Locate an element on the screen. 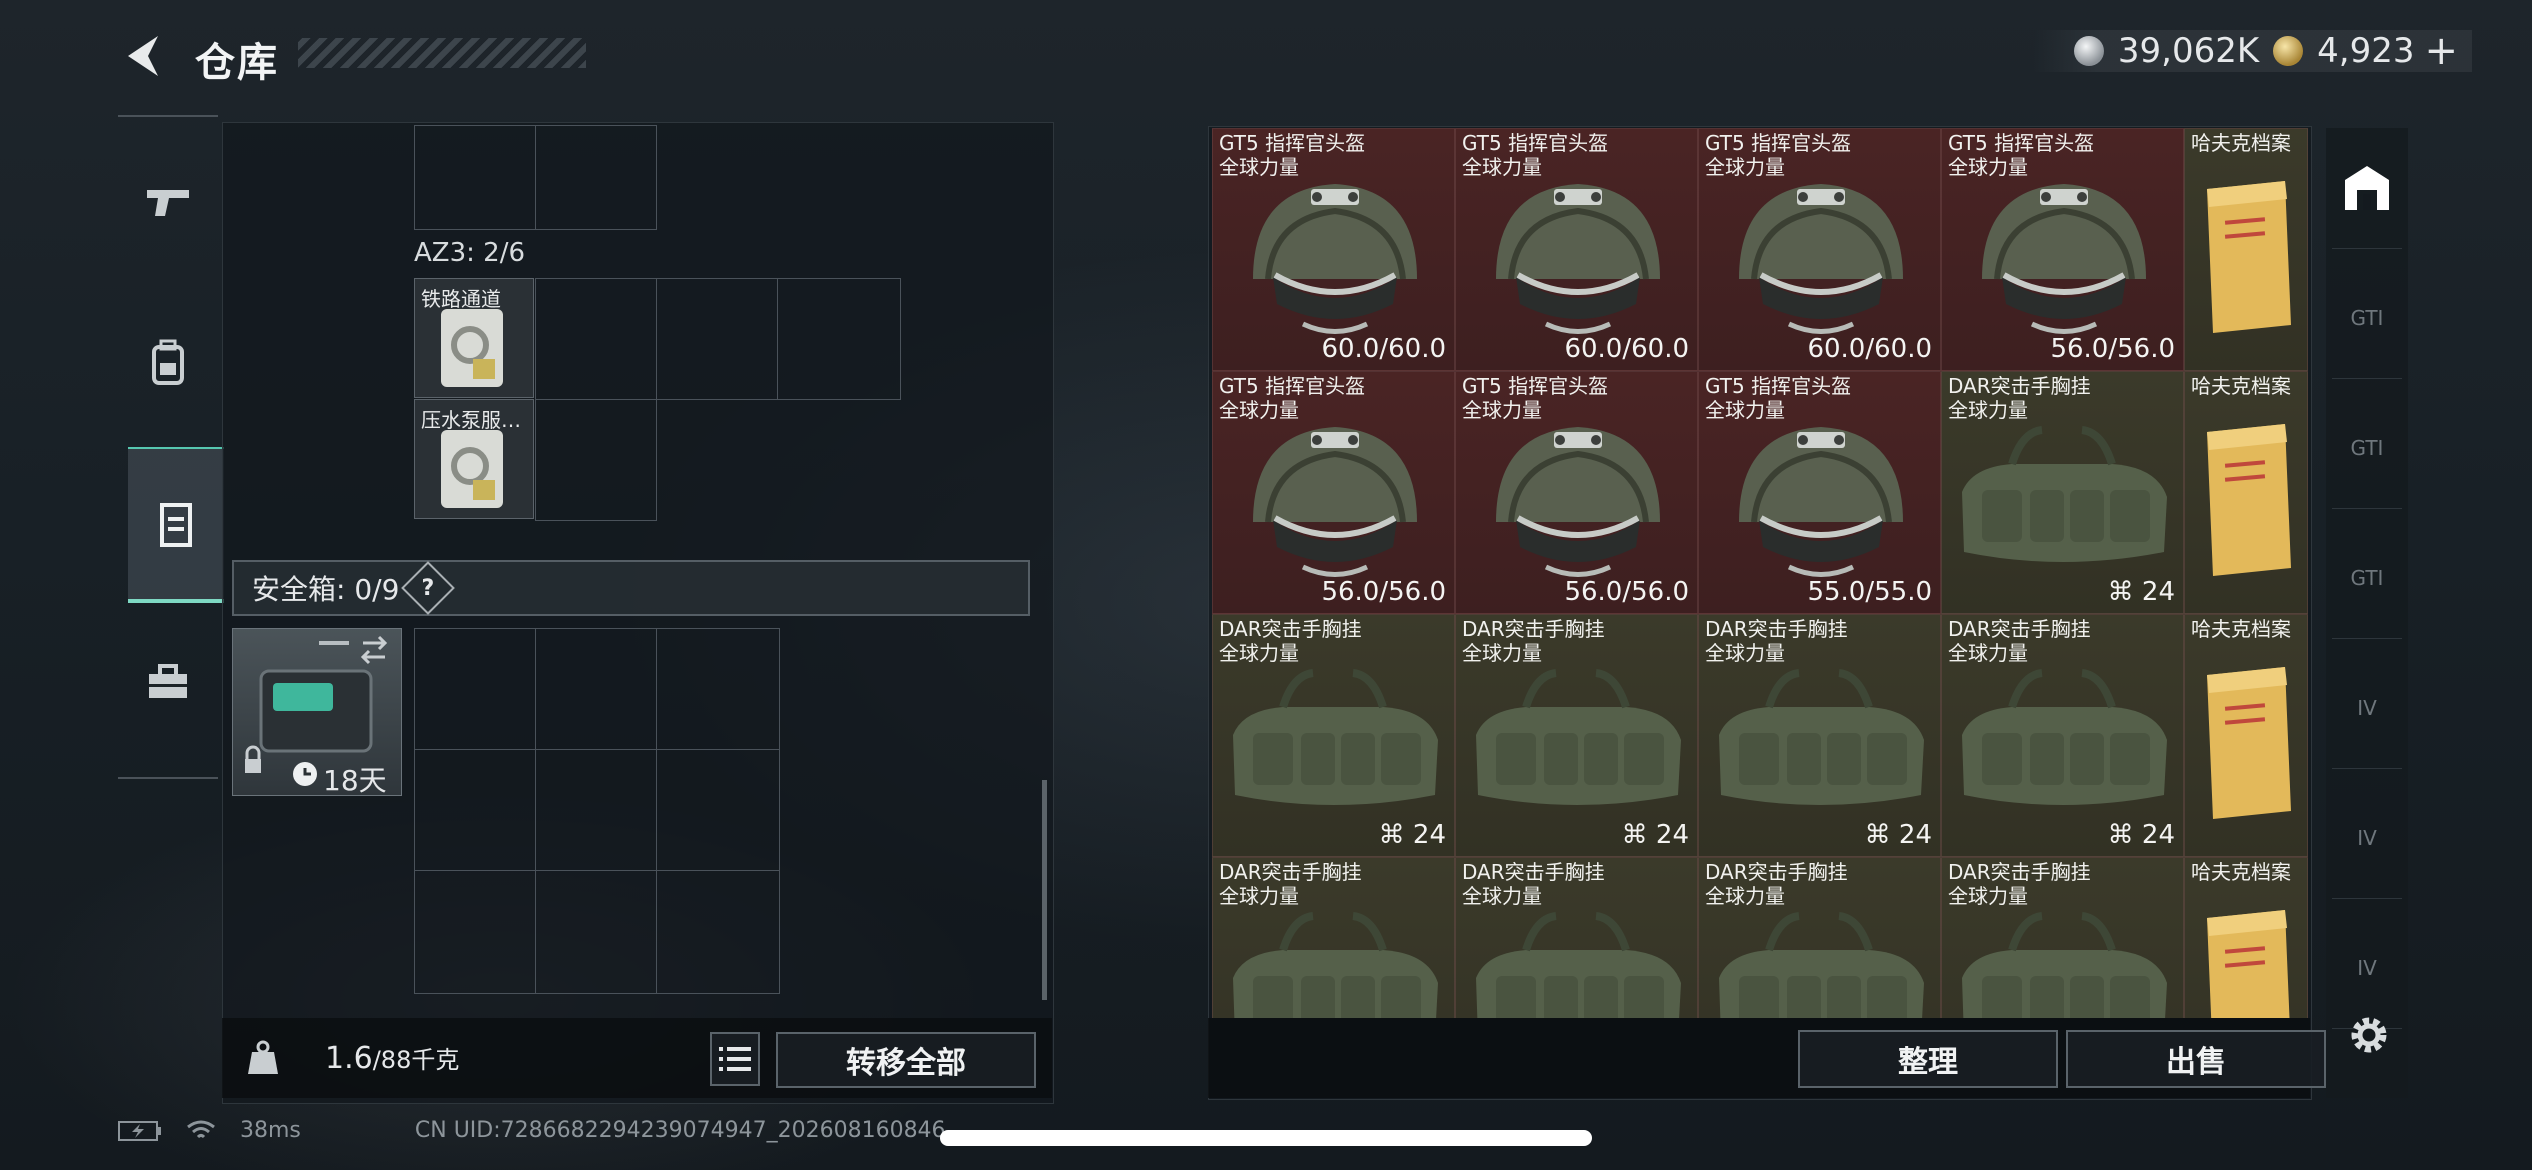 This screenshot has width=2532, height=1170. durability-value: 60.0/60.0 is located at coordinates (1626, 349).